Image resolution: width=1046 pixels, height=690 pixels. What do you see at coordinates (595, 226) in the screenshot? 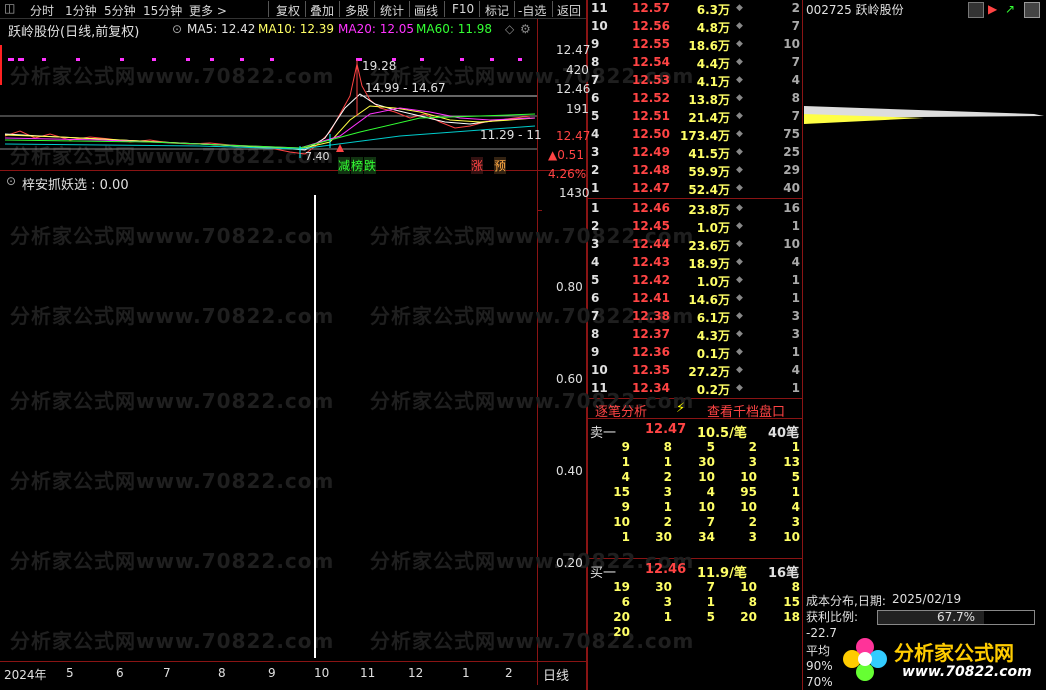
I see `bid-level: 2` at bounding box center [595, 226].